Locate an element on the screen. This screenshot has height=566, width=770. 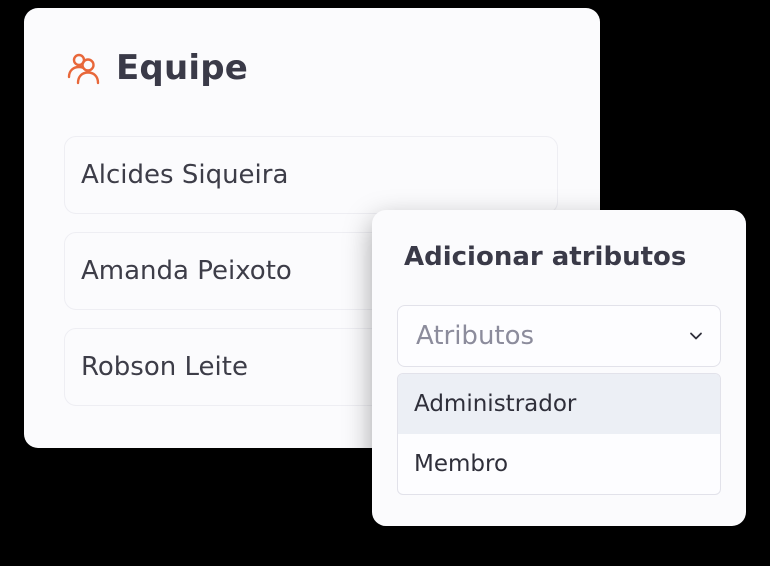
attributes-options-list: Administrador Membro is located at coordinates (559, 434).